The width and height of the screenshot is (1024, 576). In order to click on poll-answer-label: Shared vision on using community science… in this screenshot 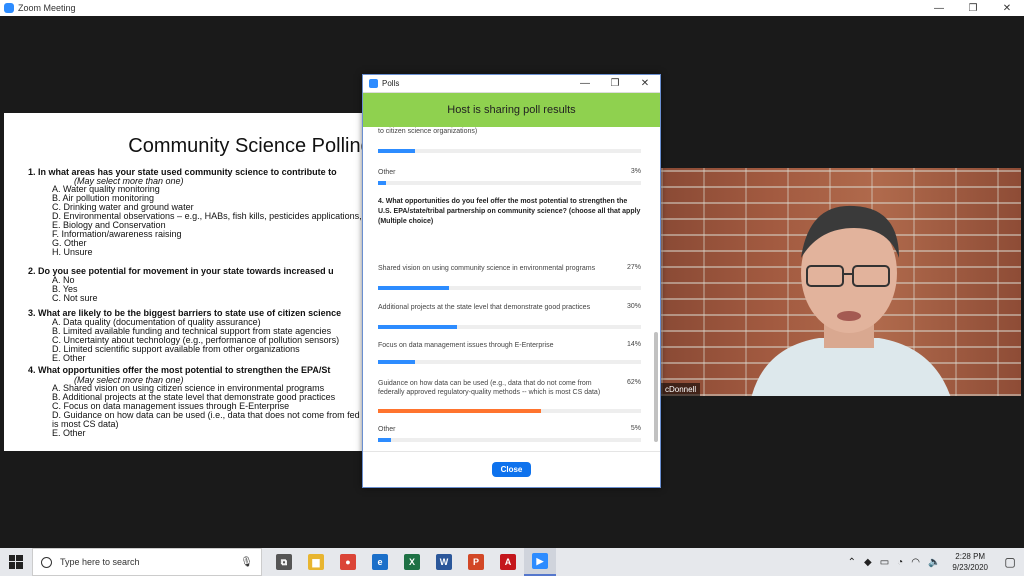, I will do `click(487, 268)`.